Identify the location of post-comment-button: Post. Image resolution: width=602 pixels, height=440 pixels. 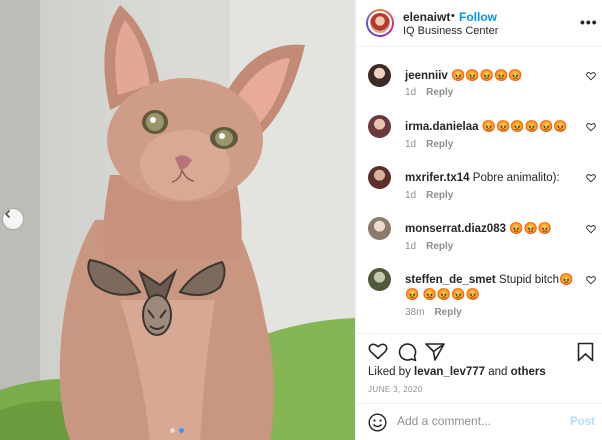
(582, 422).